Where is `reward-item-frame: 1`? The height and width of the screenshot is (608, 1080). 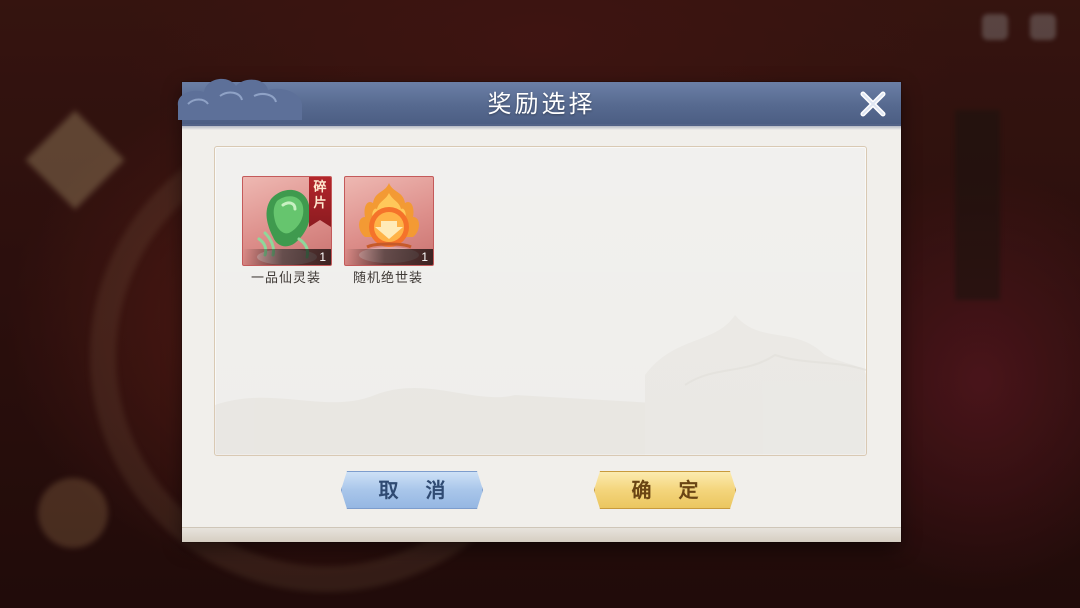
reward-item-frame: 1 is located at coordinates (389, 221).